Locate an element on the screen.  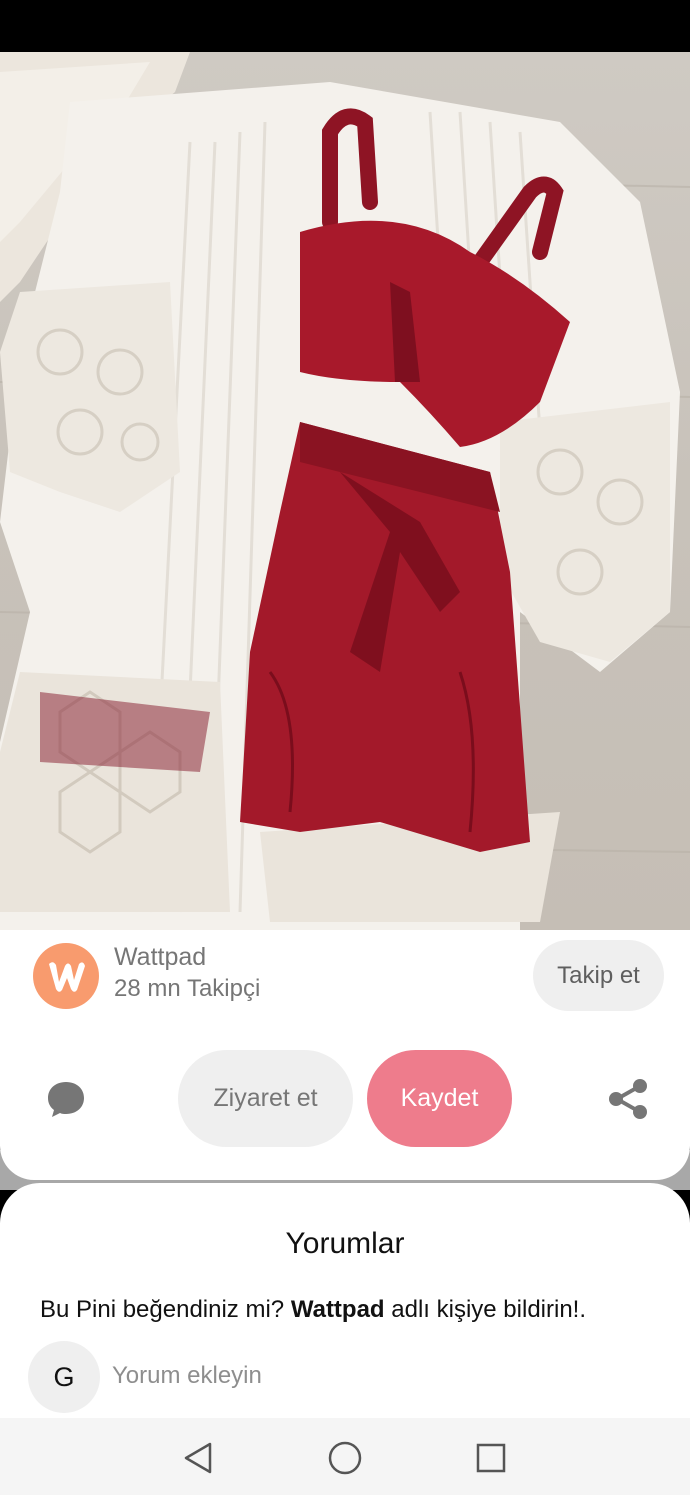
recents-square-icon is located at coordinates (491, 1458).